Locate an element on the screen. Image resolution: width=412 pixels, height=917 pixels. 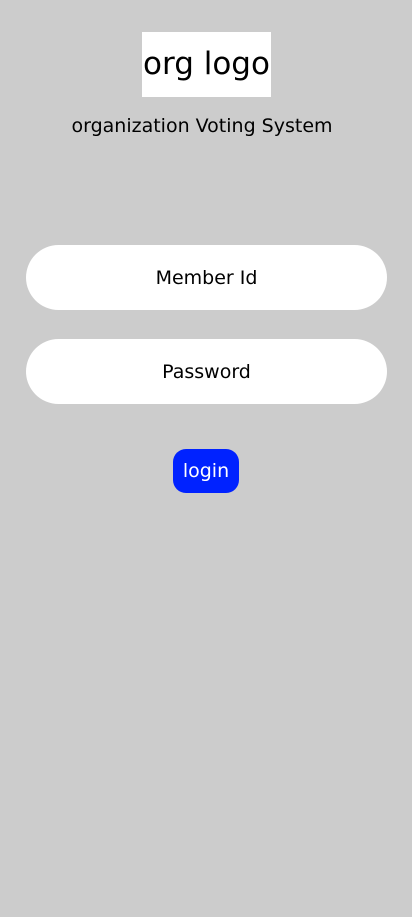
org-logo: org logo is located at coordinates (206, 64).